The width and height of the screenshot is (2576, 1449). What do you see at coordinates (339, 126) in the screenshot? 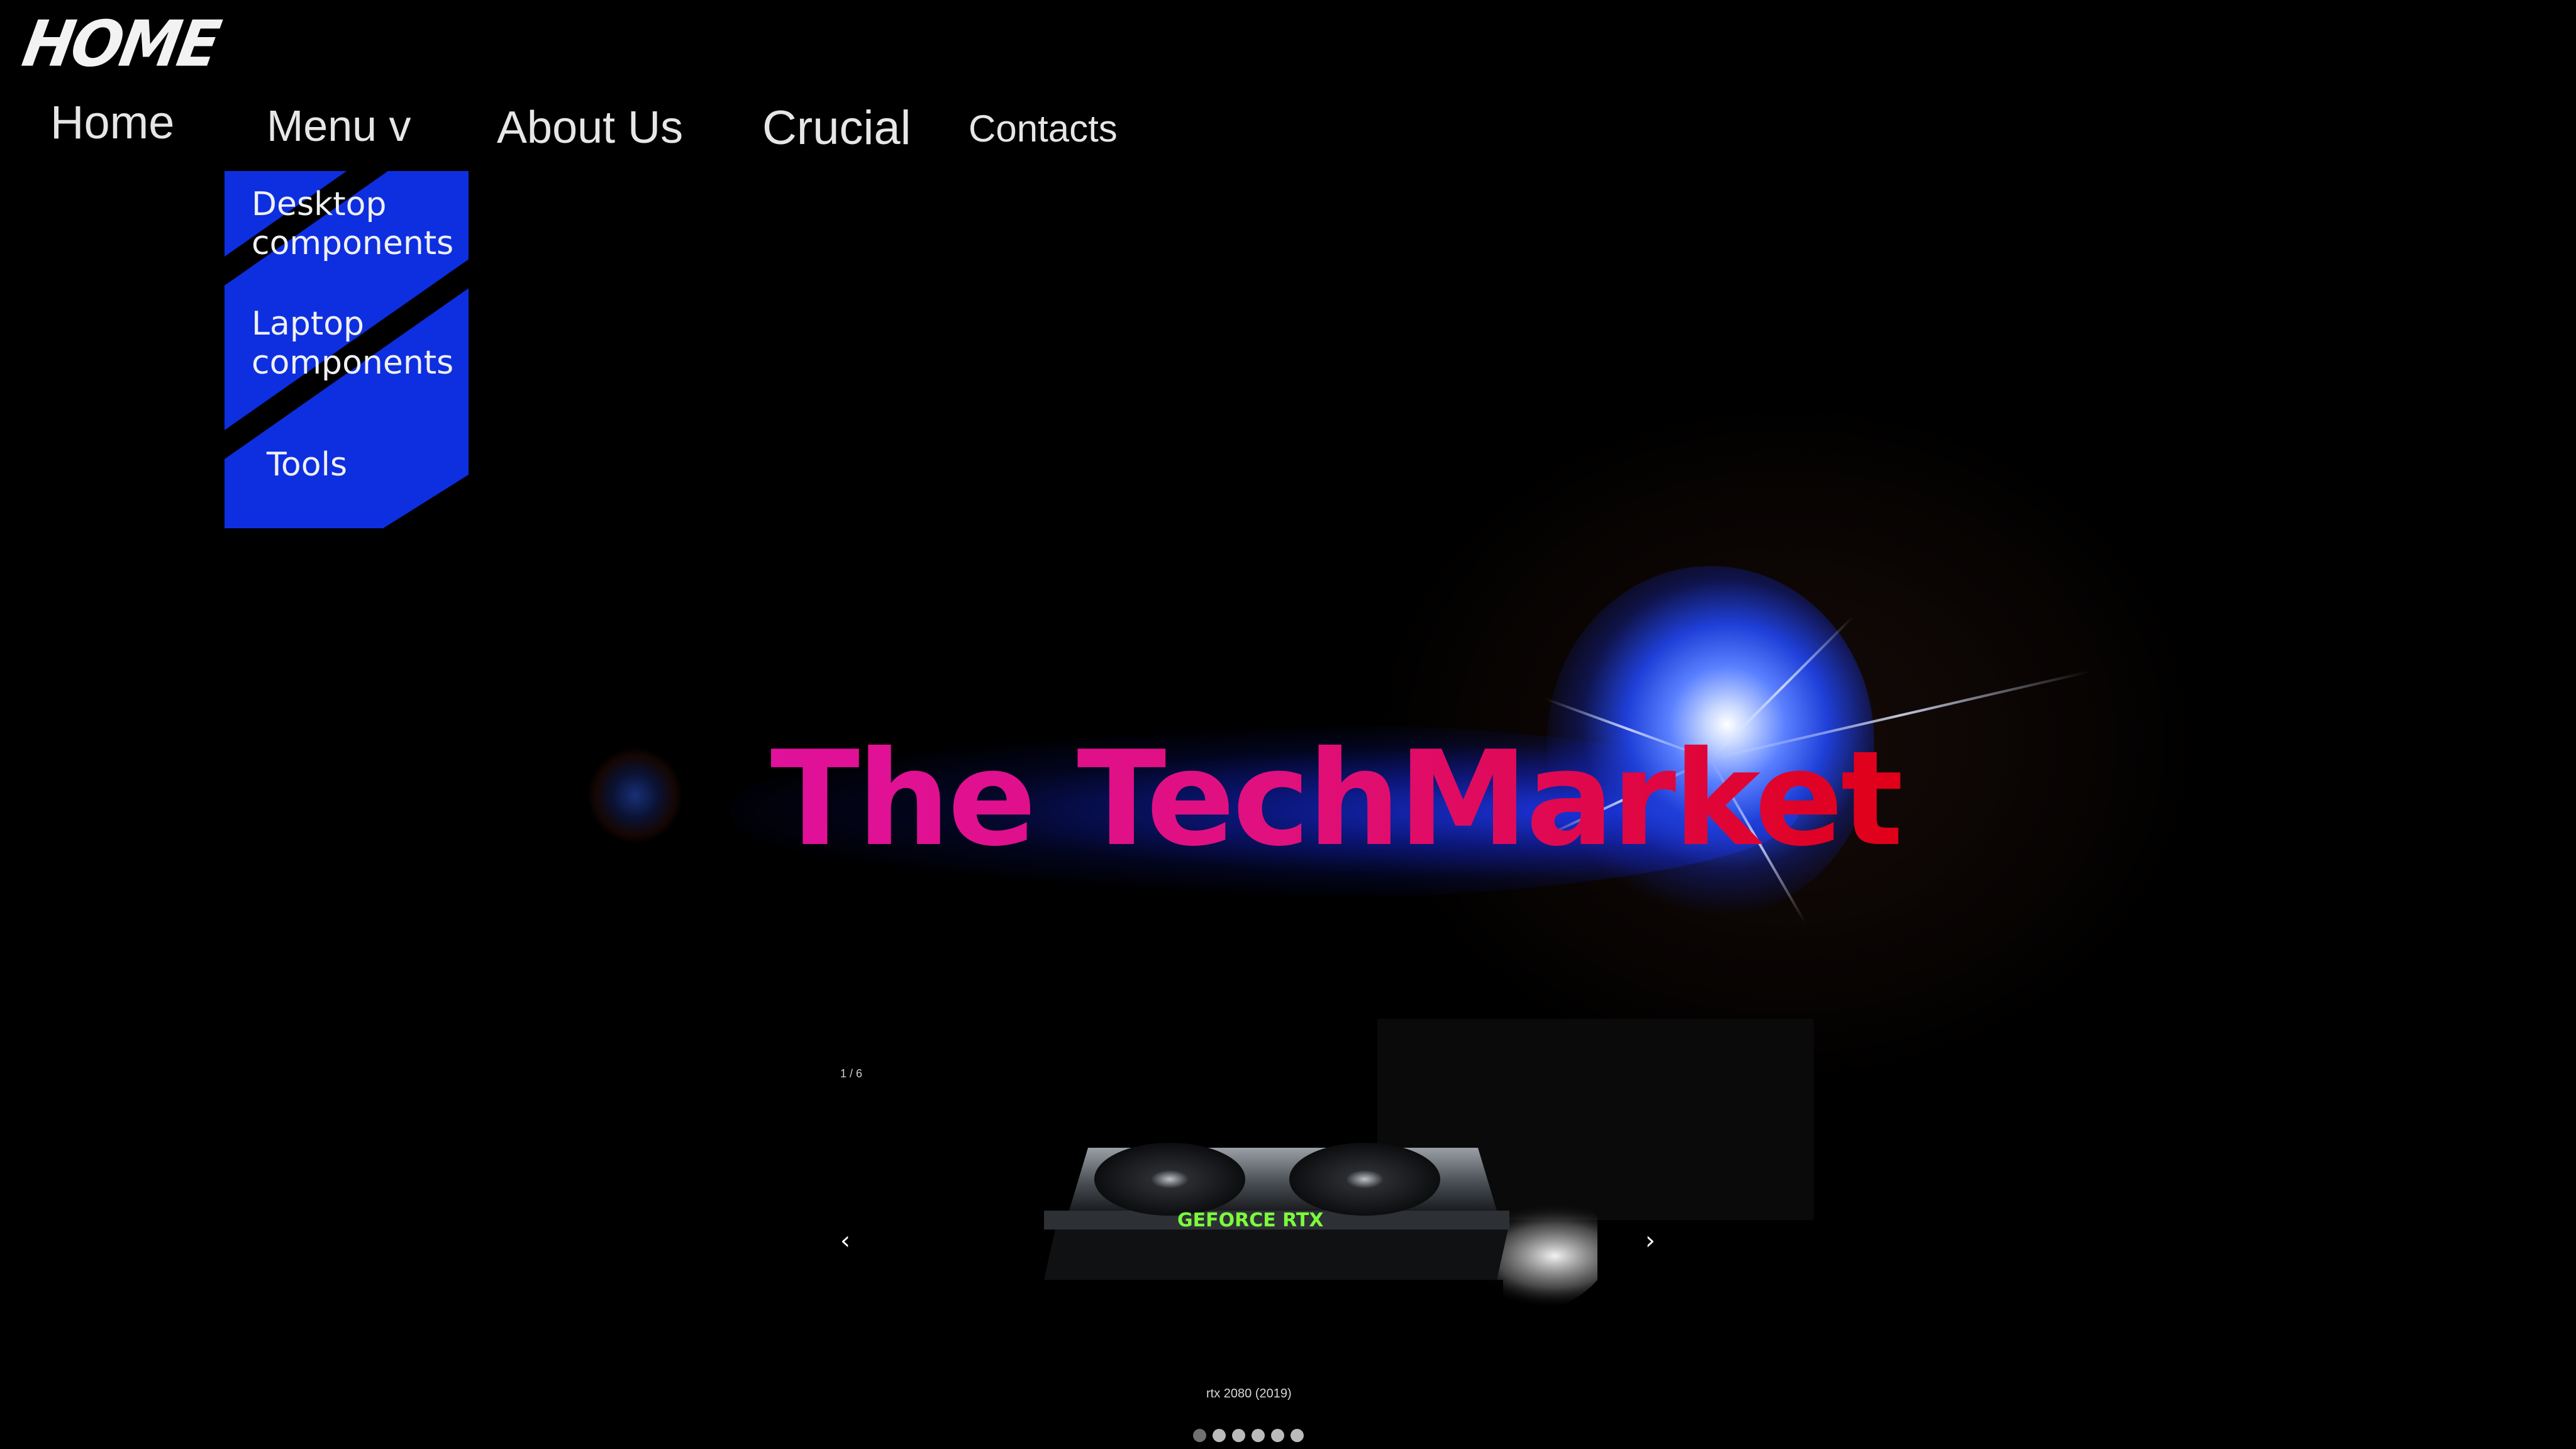
I see `nav-menu-dropdown: Menu v` at bounding box center [339, 126].